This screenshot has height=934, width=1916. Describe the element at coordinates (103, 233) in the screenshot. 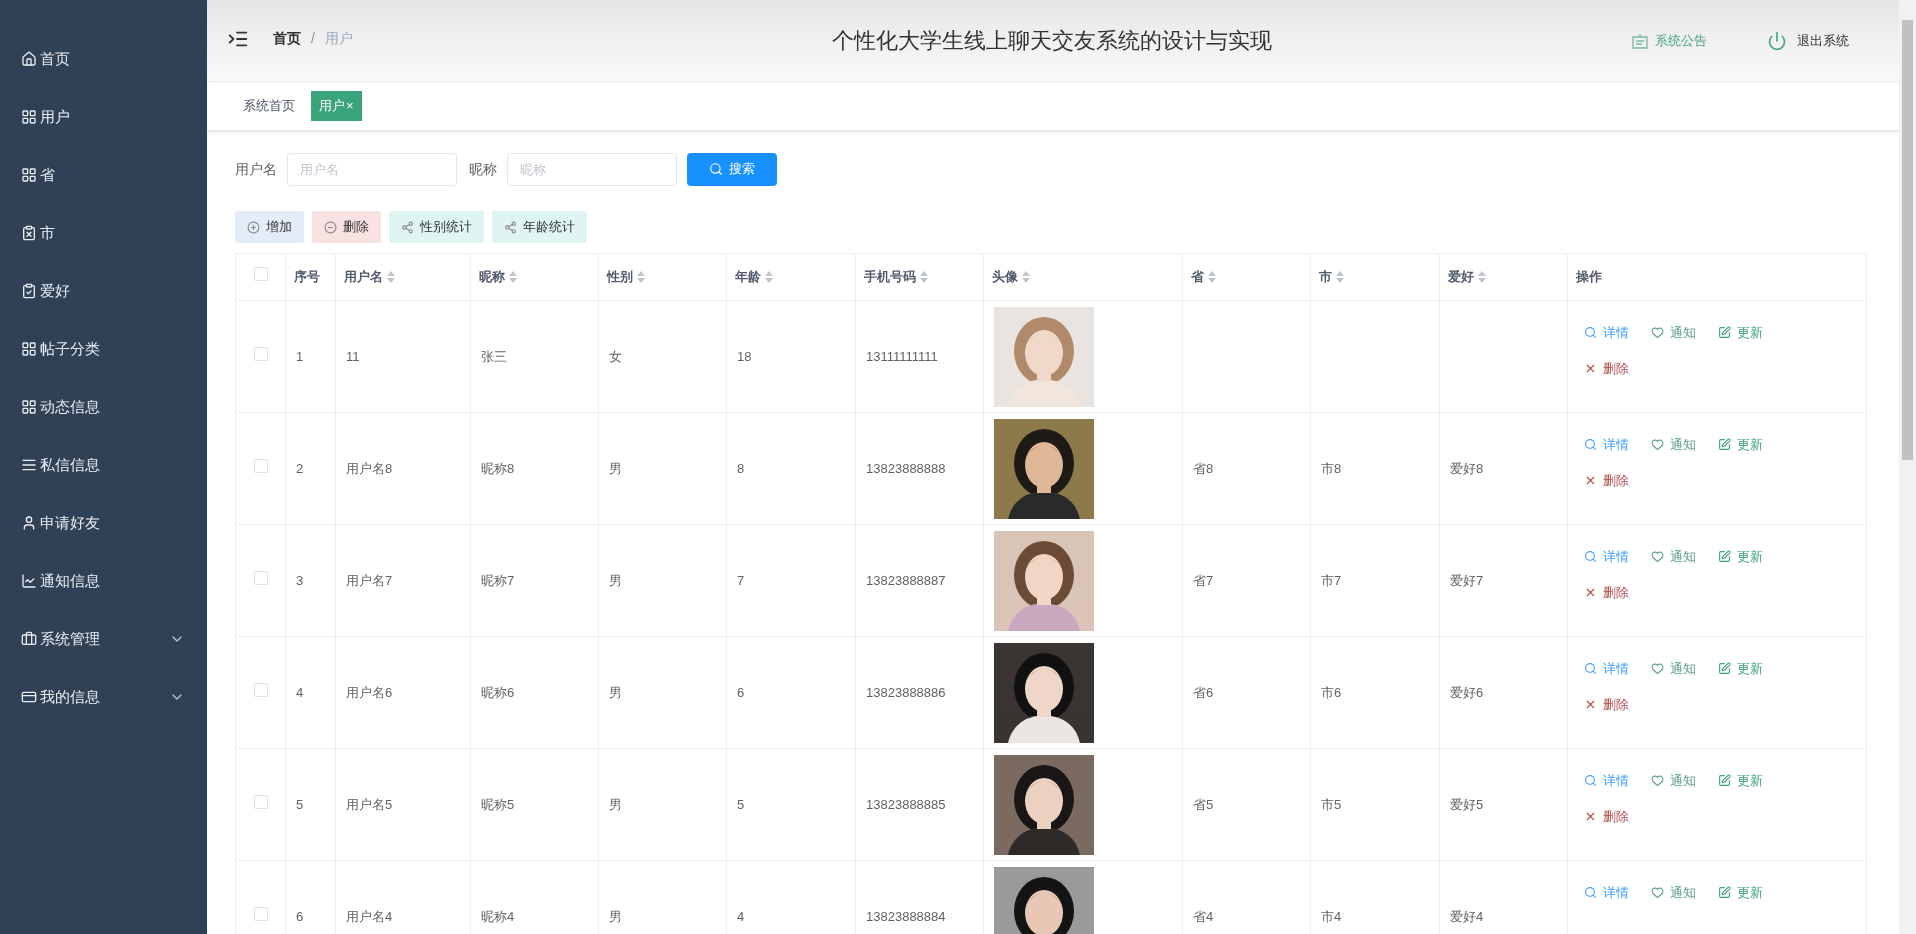

I see `sidebar-item: 市` at that location.